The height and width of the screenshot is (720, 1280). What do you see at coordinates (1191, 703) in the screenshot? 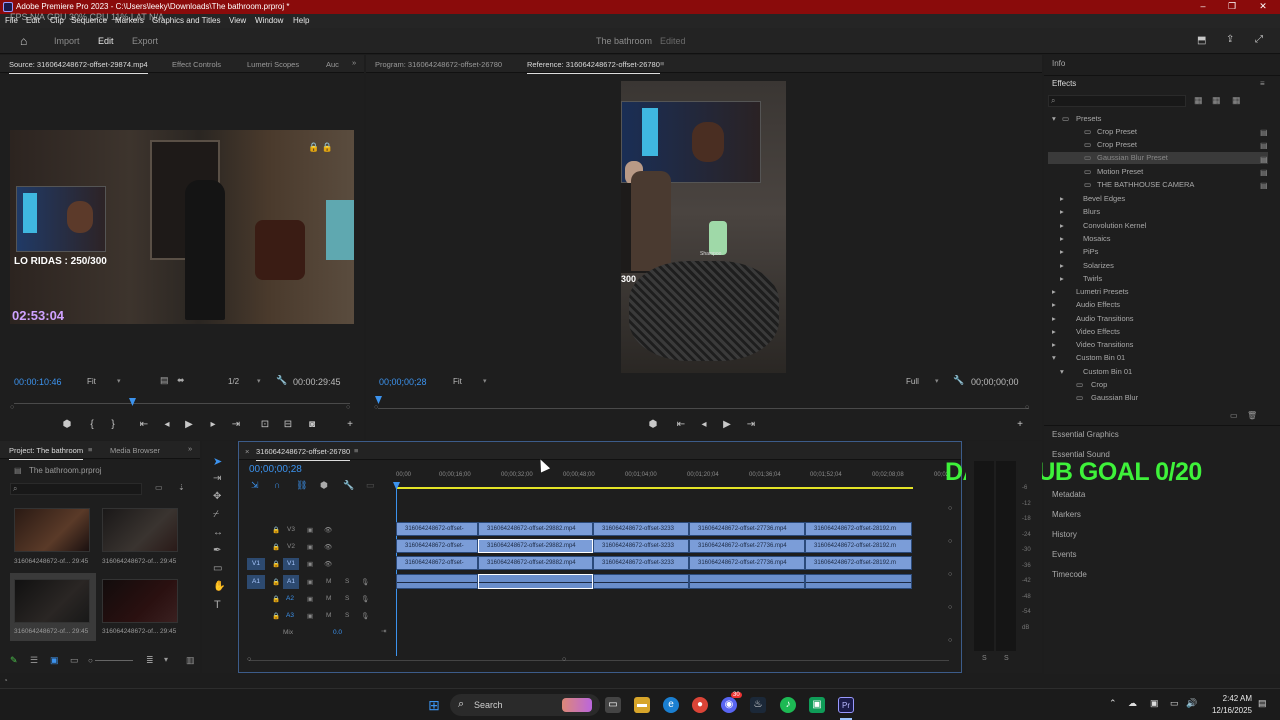
I see `volume-icon: 🔊` at bounding box center [1191, 703].